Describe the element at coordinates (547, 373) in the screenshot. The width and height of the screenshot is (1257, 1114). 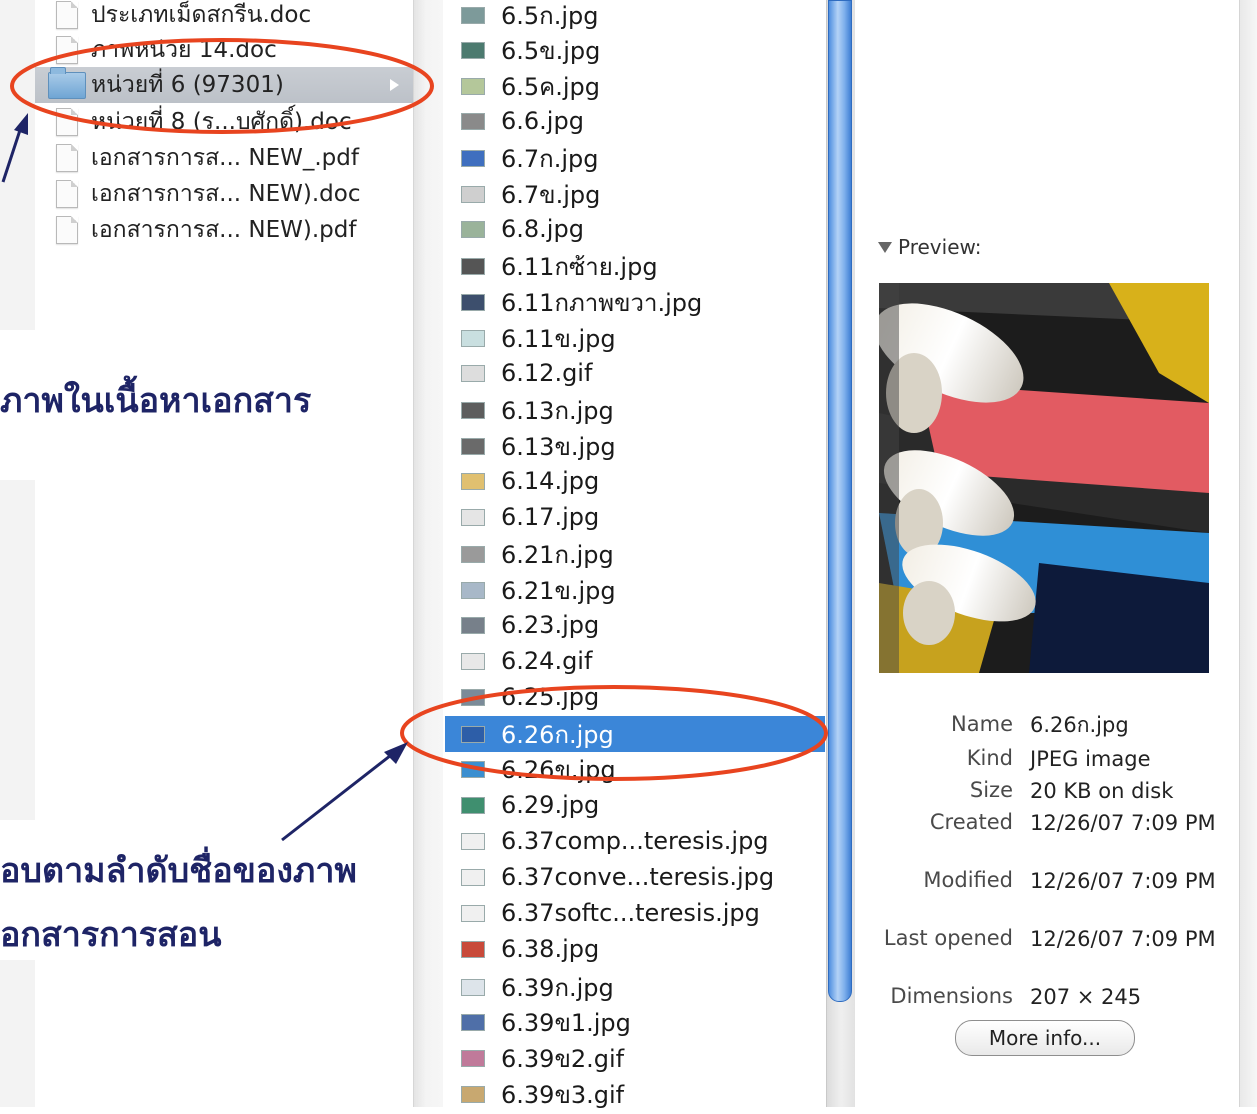
I see `file-item-label: 6.12.gif` at that location.